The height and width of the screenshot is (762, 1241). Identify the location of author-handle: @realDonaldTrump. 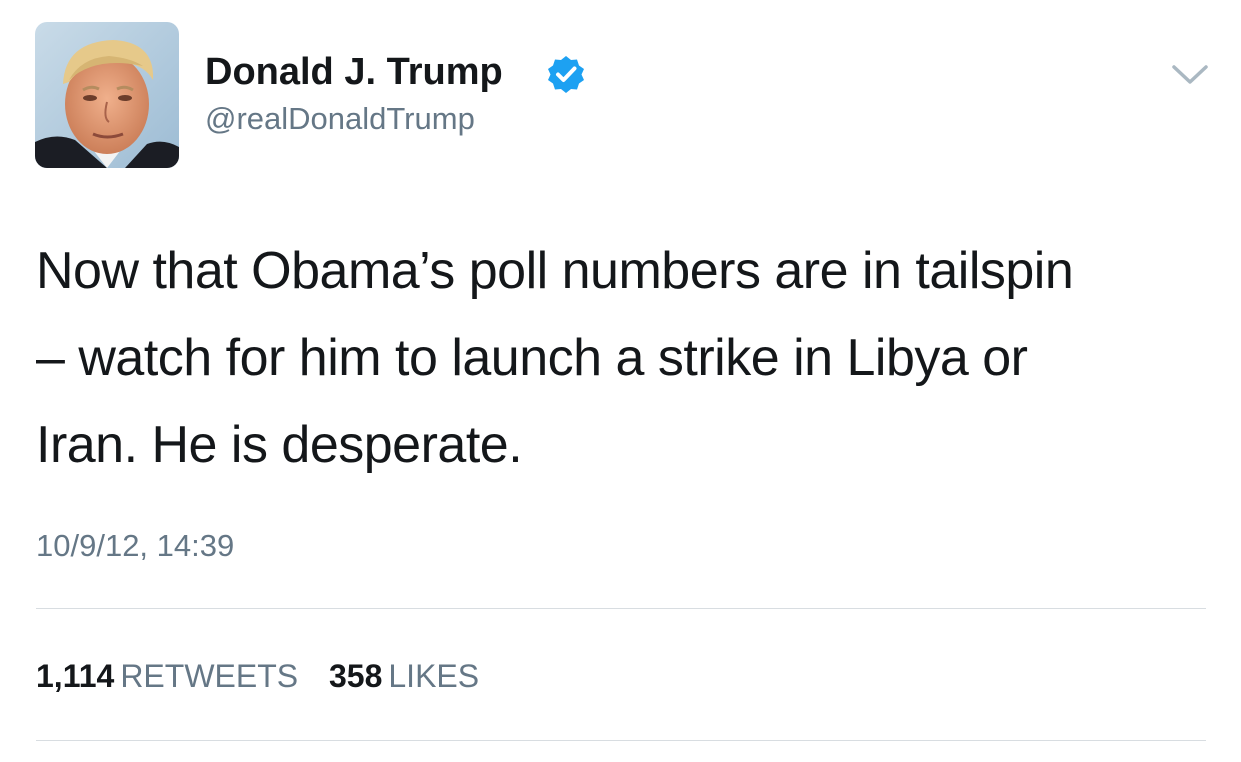
(340, 119).